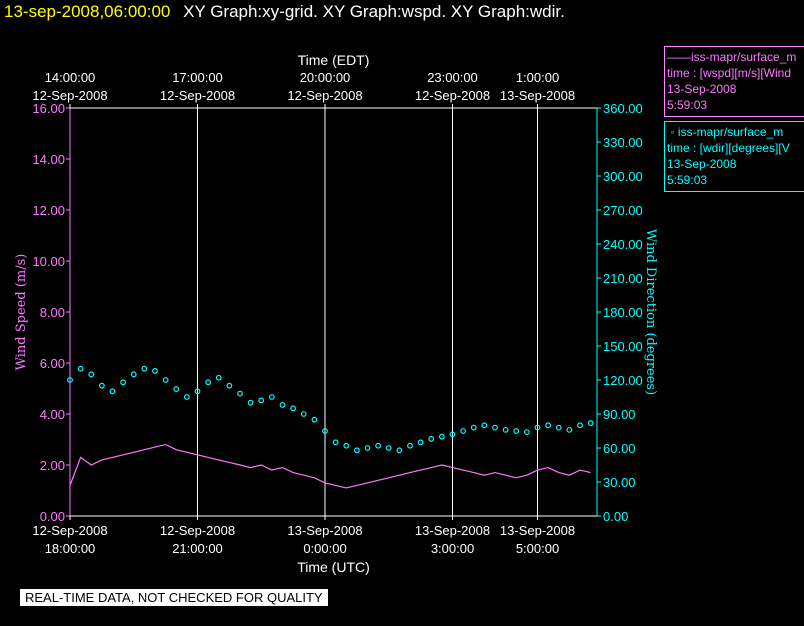  I want to click on right-tick-label: 270.00, so click(623, 210).